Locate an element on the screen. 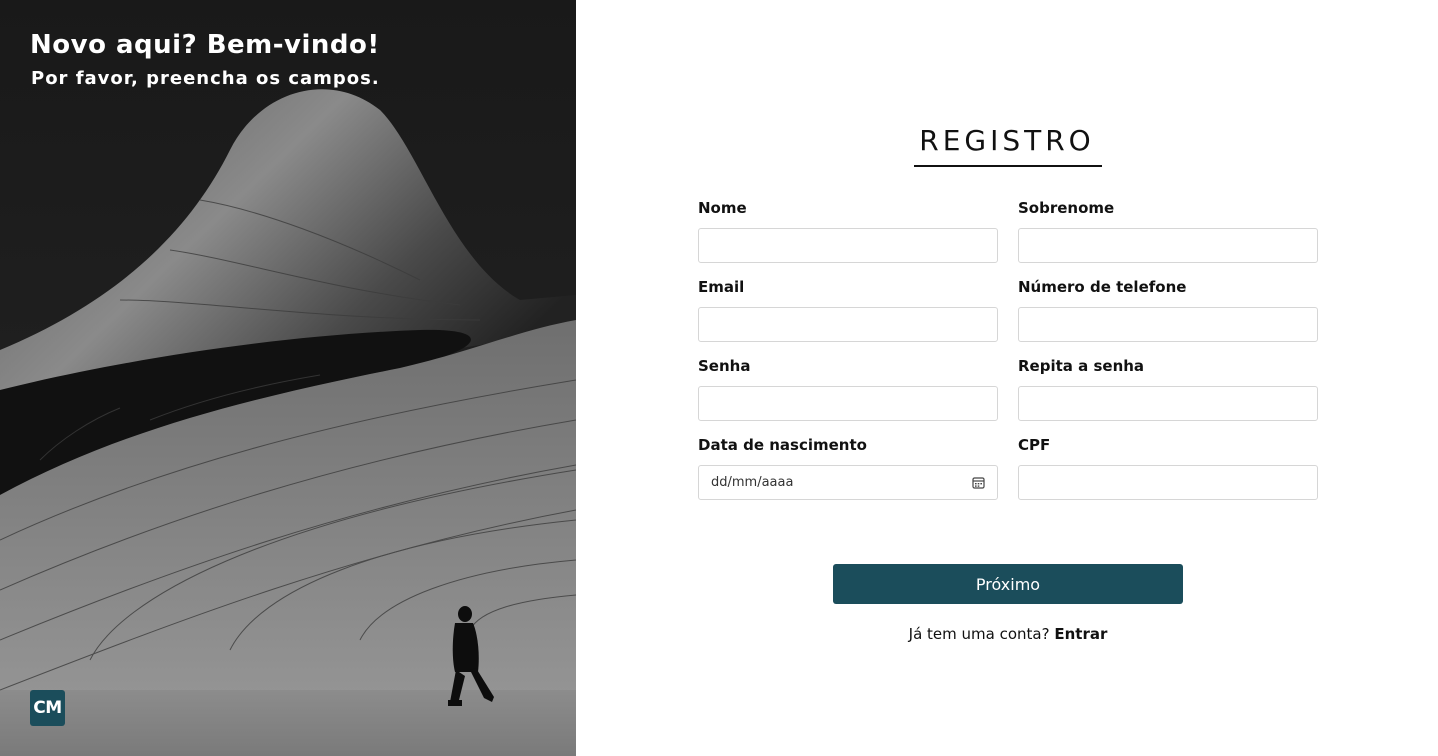 The height and width of the screenshot is (756, 1438). logo: CM is located at coordinates (47, 708).